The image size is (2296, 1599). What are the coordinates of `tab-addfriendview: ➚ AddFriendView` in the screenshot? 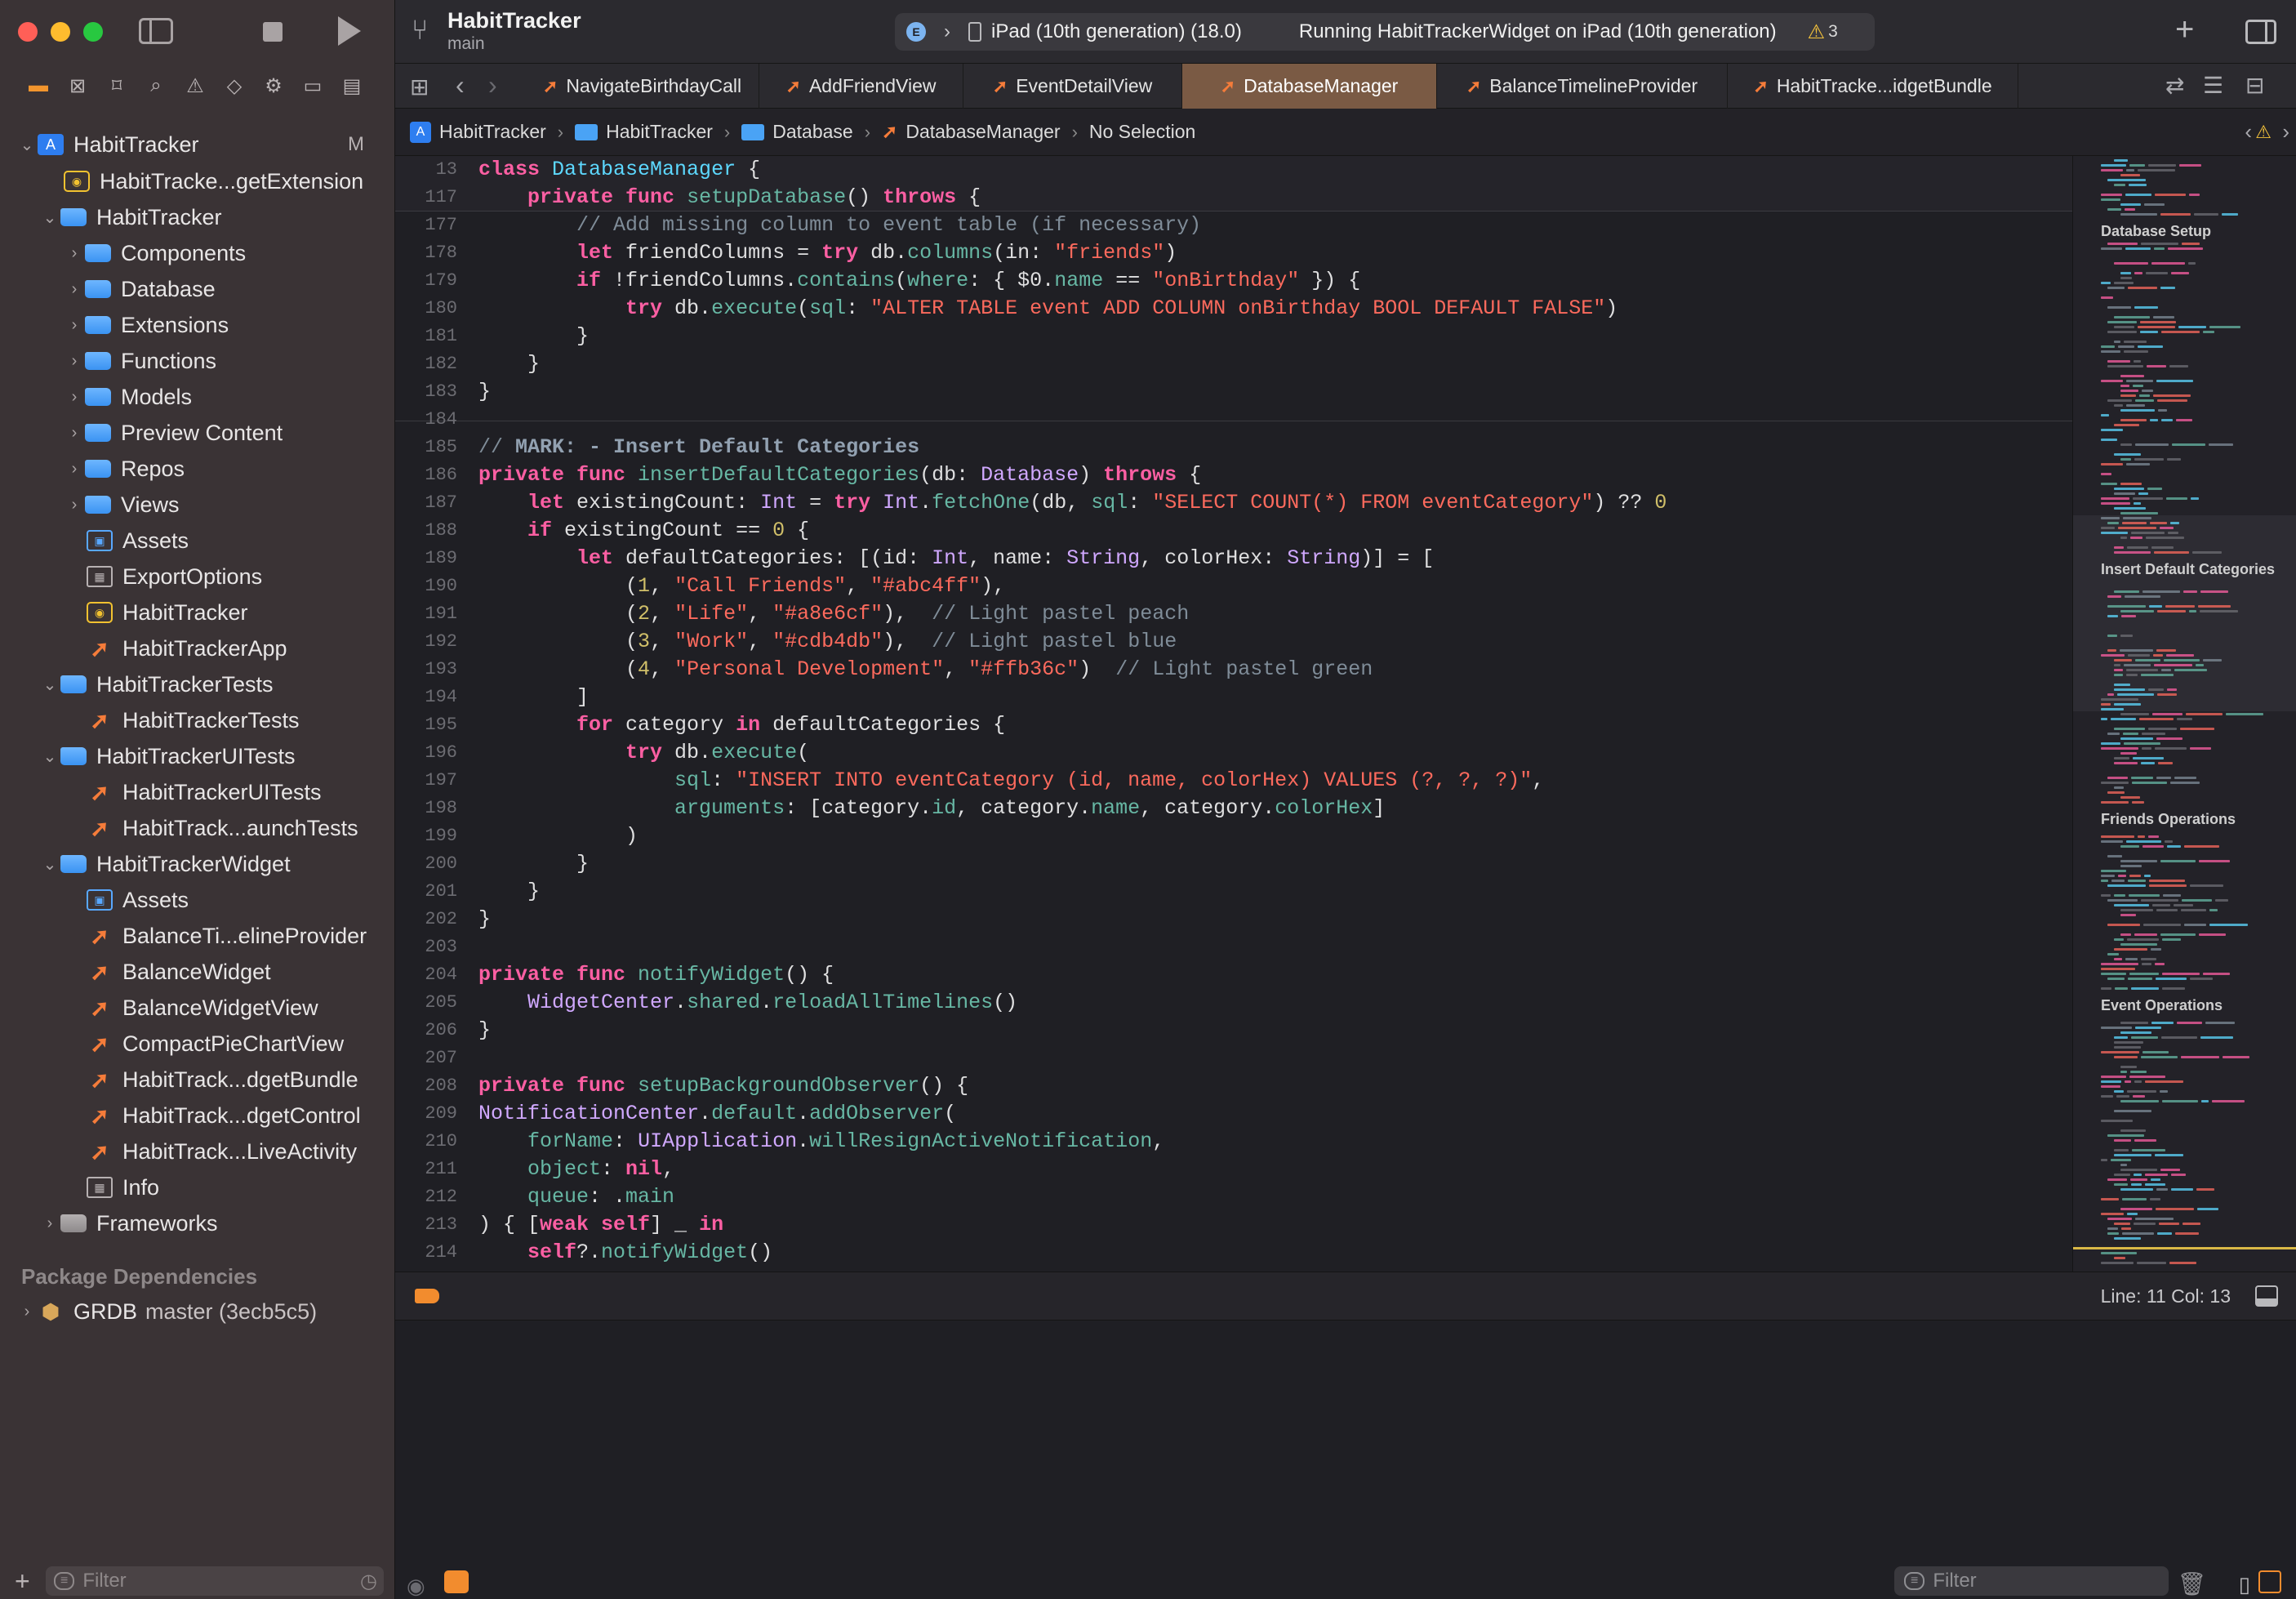 It's located at (861, 86).